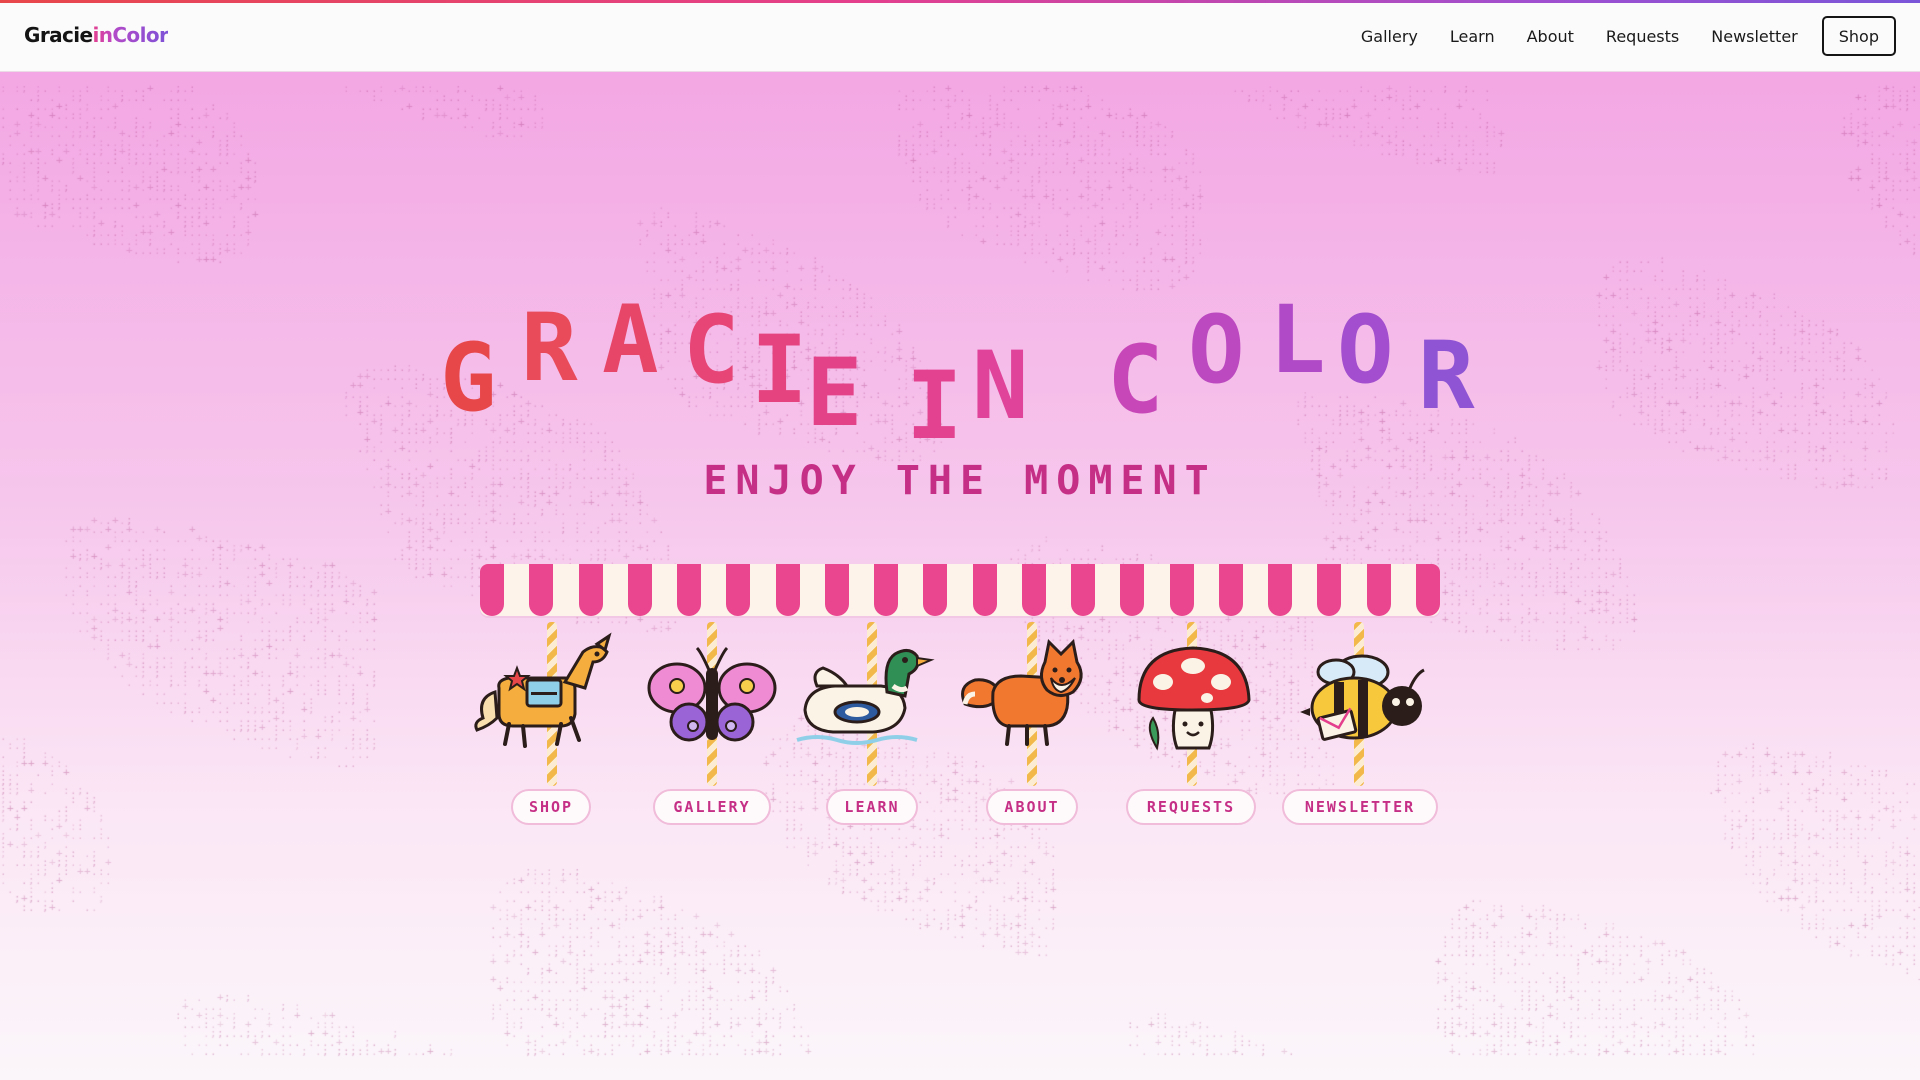 The image size is (1920, 1080). What do you see at coordinates (1858, 36) in the screenshot?
I see `shop-button: Shop` at bounding box center [1858, 36].